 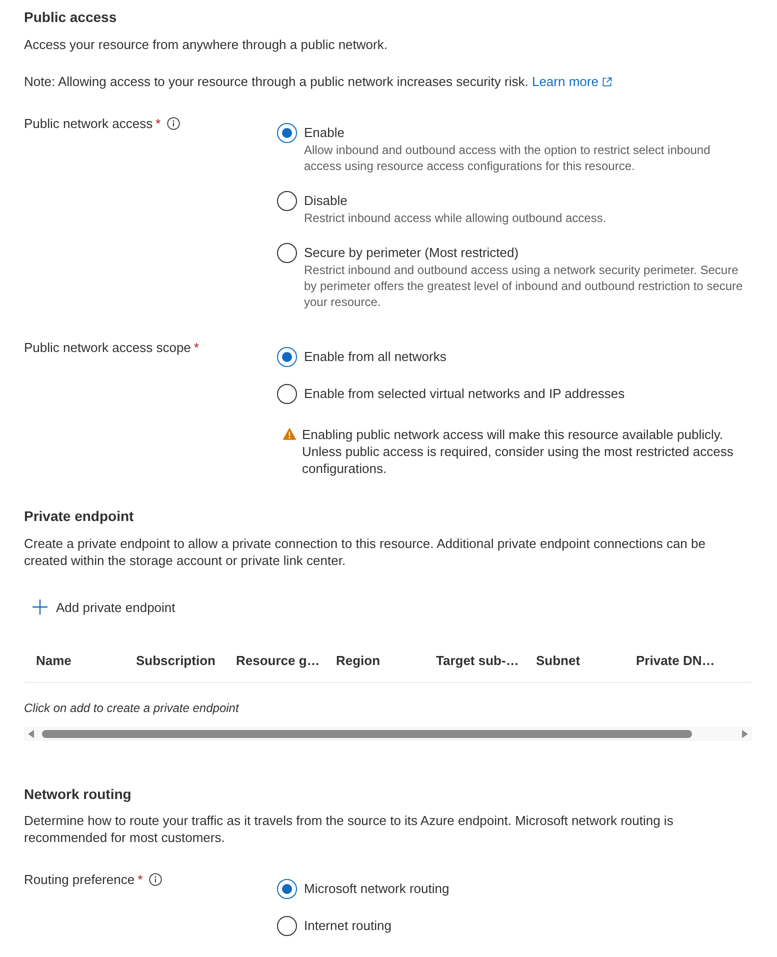 What do you see at coordinates (412, 253) in the screenshot?
I see `option-label: Secure by perimeter (Most restricted)` at bounding box center [412, 253].